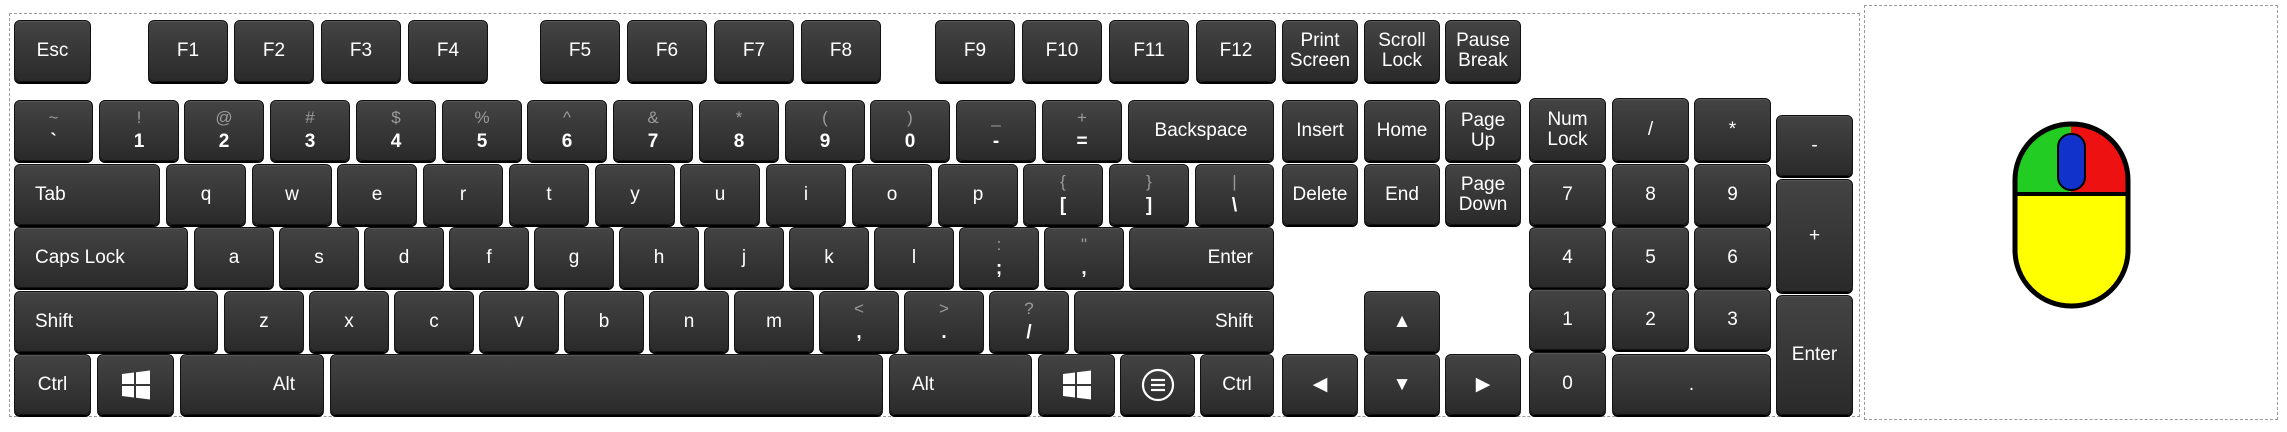  I want to click on key-3: #3, so click(310, 130).